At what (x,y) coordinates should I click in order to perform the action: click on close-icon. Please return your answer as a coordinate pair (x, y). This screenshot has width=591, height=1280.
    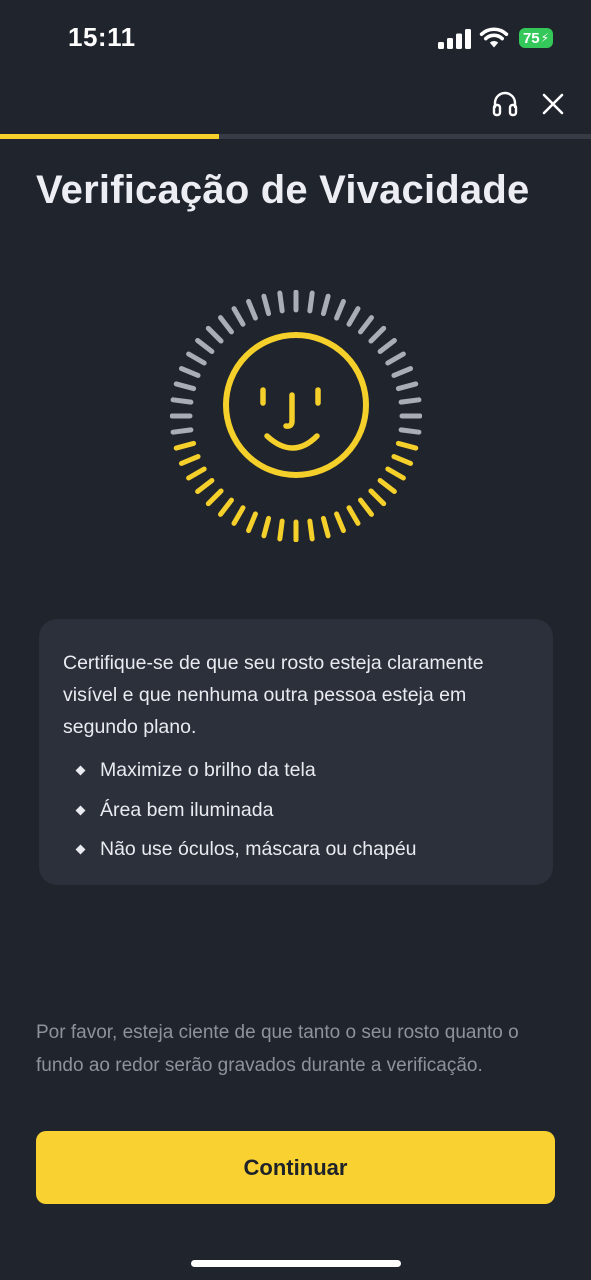
    Looking at the image, I should click on (553, 104).